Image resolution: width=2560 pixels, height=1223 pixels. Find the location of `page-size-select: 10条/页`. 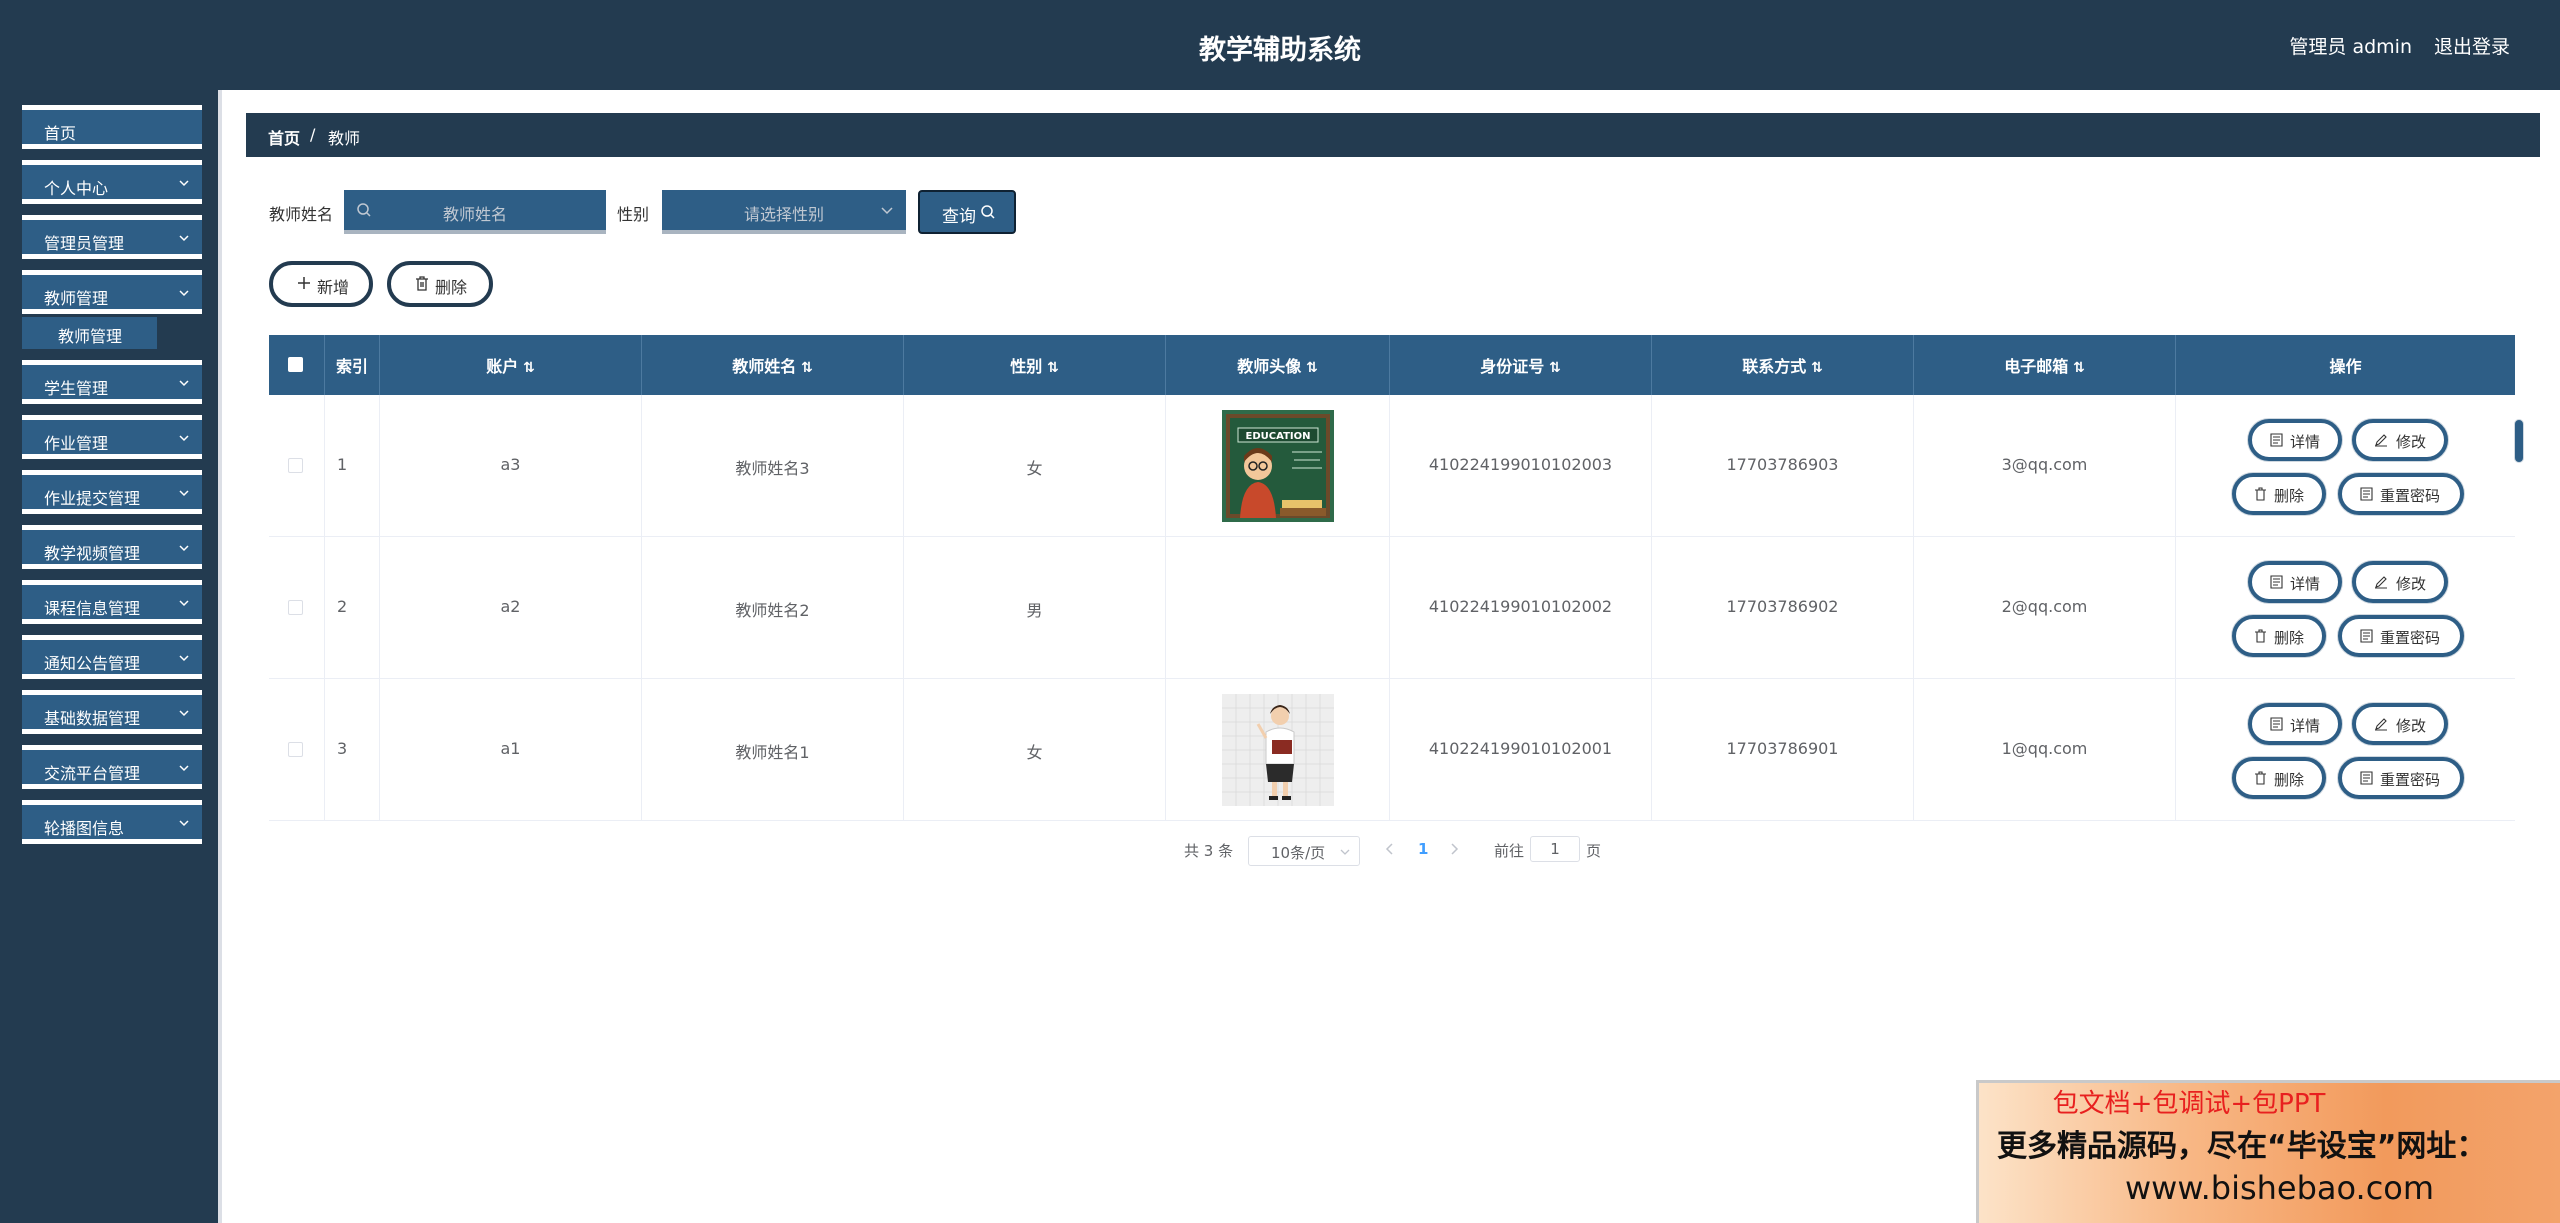

page-size-select: 10条/页 is located at coordinates (1304, 851).